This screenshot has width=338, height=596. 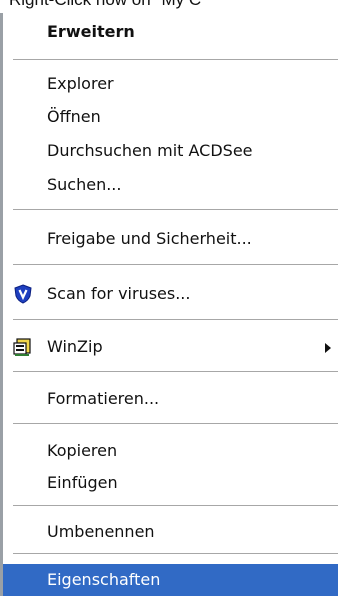 What do you see at coordinates (170, 532) in the screenshot?
I see `menu-item-umbenennen: Umbenennen` at bounding box center [170, 532].